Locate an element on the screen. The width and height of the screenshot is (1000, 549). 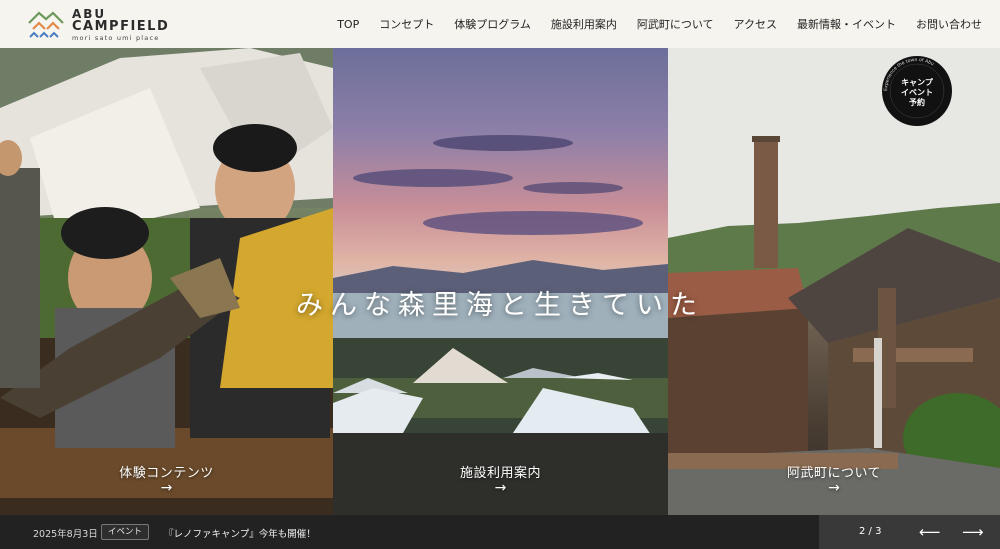
badge-line-reserve: 予約 is located at coordinates (917, 102).